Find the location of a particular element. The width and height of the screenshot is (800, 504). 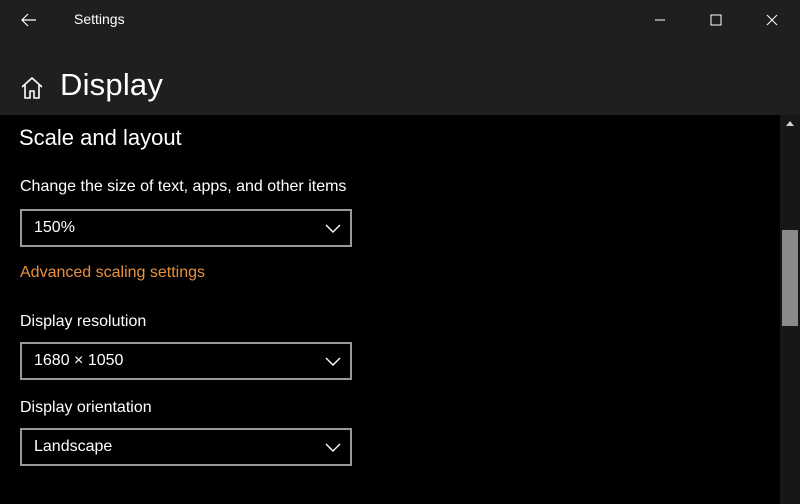

page-header: Display is located at coordinates (400, 77).